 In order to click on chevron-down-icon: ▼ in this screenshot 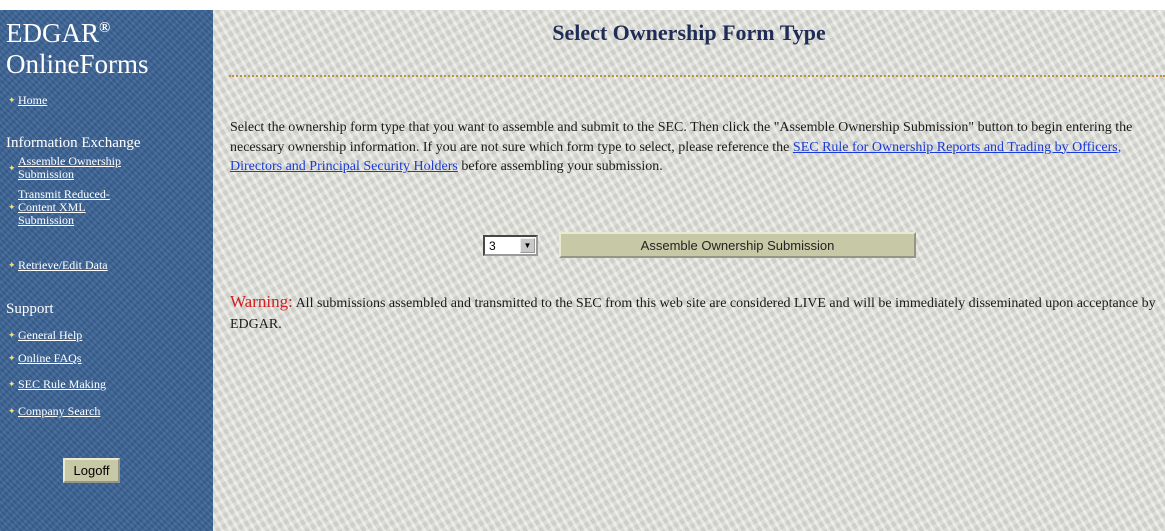, I will do `click(527, 245)`.